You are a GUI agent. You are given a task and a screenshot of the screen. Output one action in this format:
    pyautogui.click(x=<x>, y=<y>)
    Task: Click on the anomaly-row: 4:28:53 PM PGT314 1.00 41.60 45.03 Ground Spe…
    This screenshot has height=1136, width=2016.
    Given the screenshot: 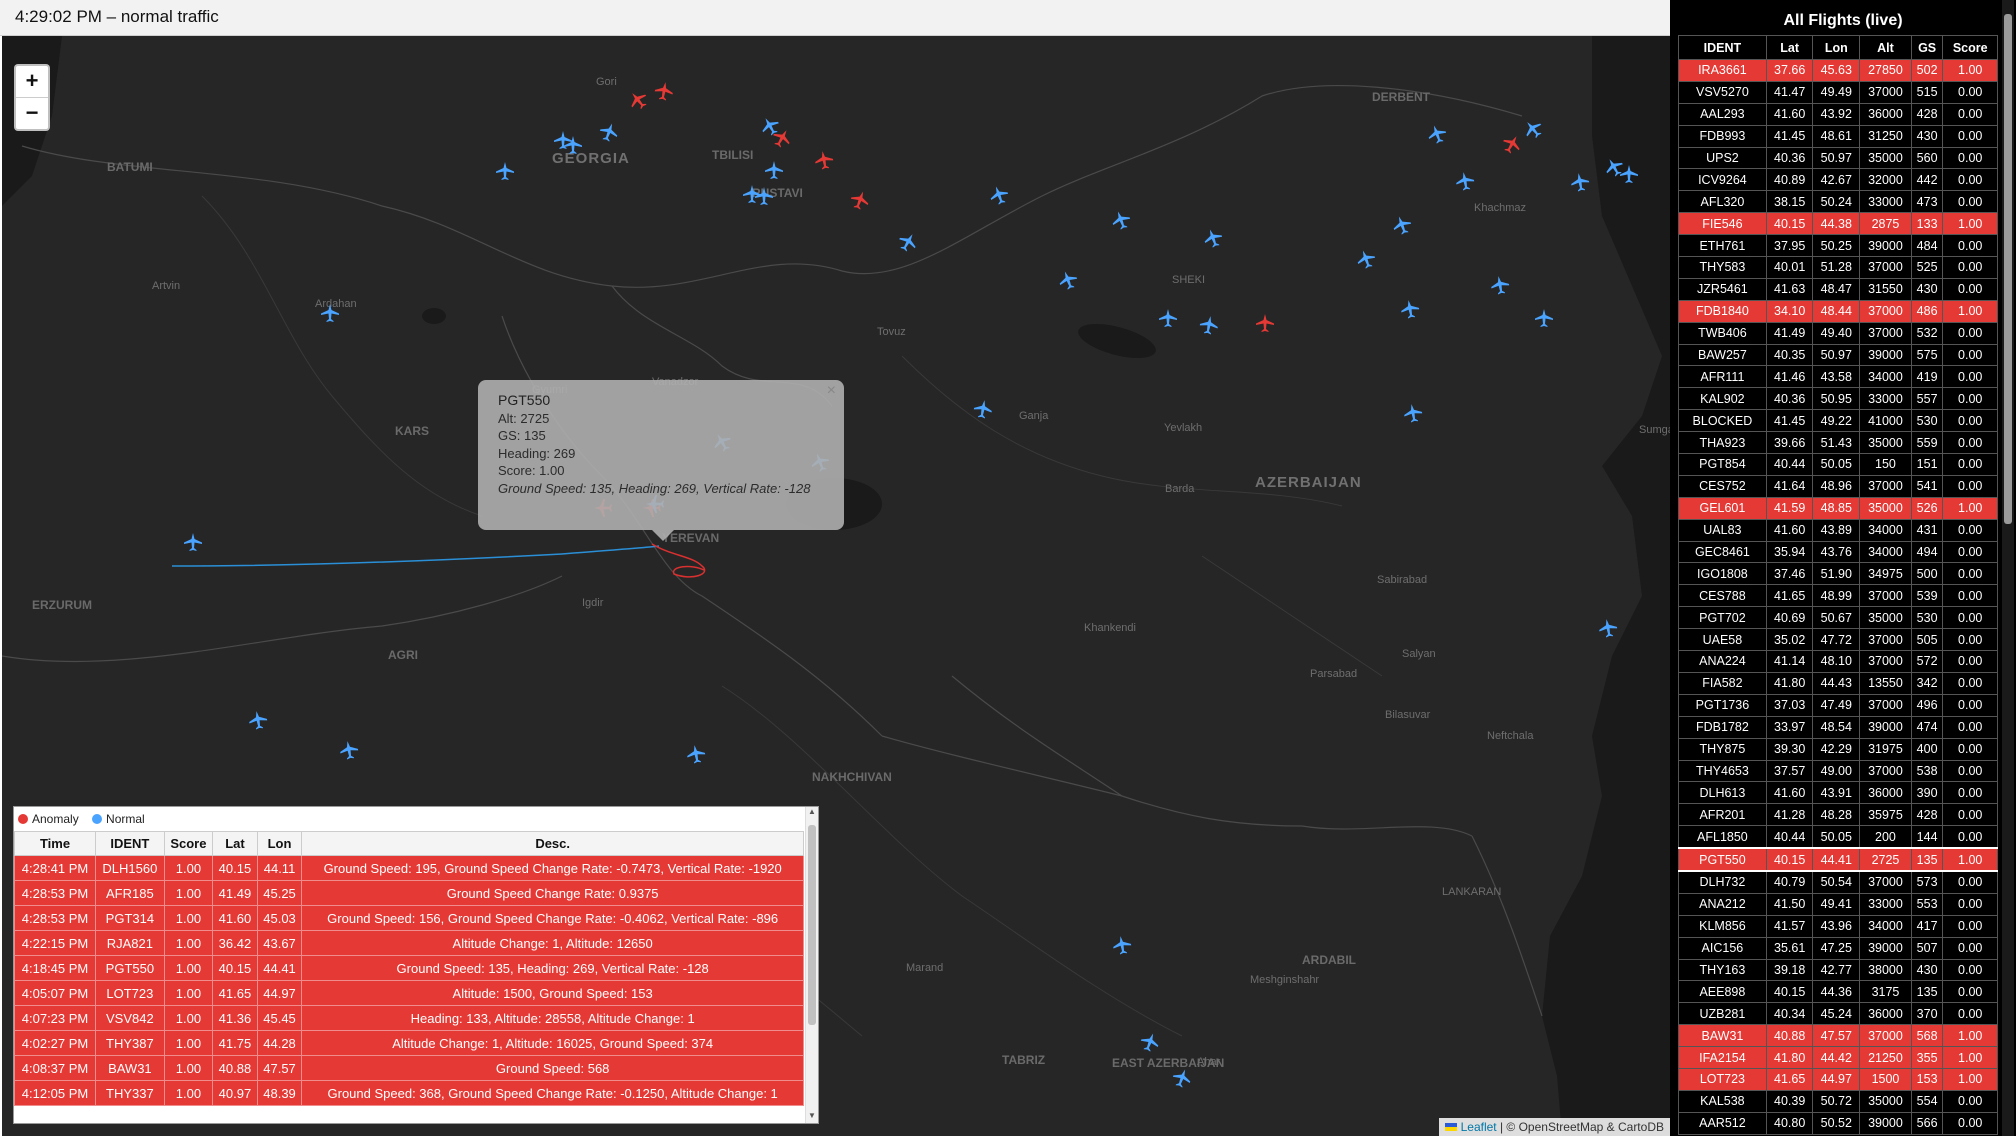 What is the action you would take?
    pyautogui.click(x=409, y=918)
    